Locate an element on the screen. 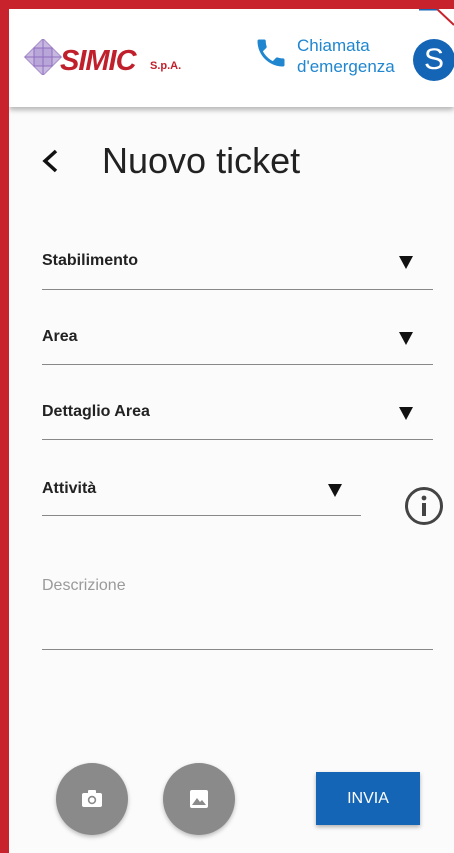 The height and width of the screenshot is (853, 454). logo-diamond-icon is located at coordinates (43, 58).